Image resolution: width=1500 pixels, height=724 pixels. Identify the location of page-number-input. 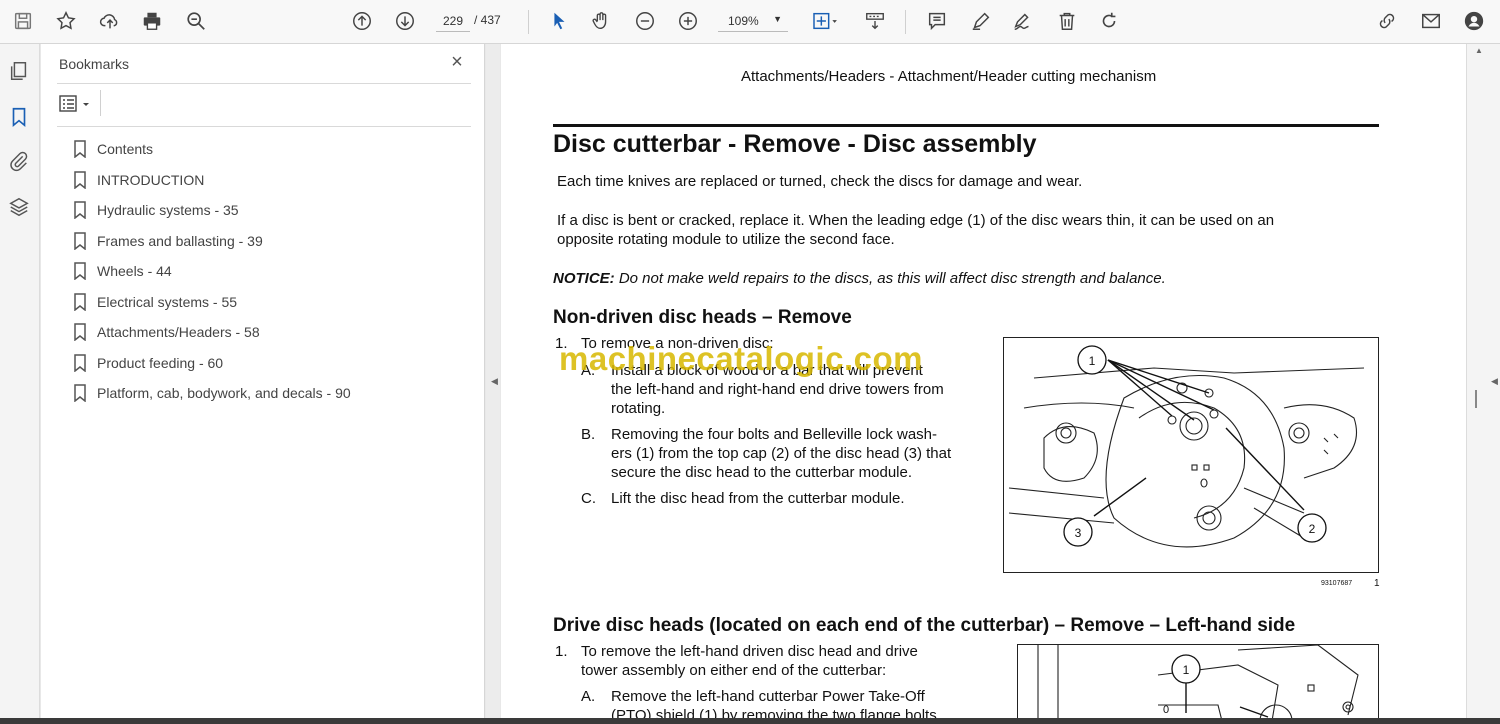
(453, 21).